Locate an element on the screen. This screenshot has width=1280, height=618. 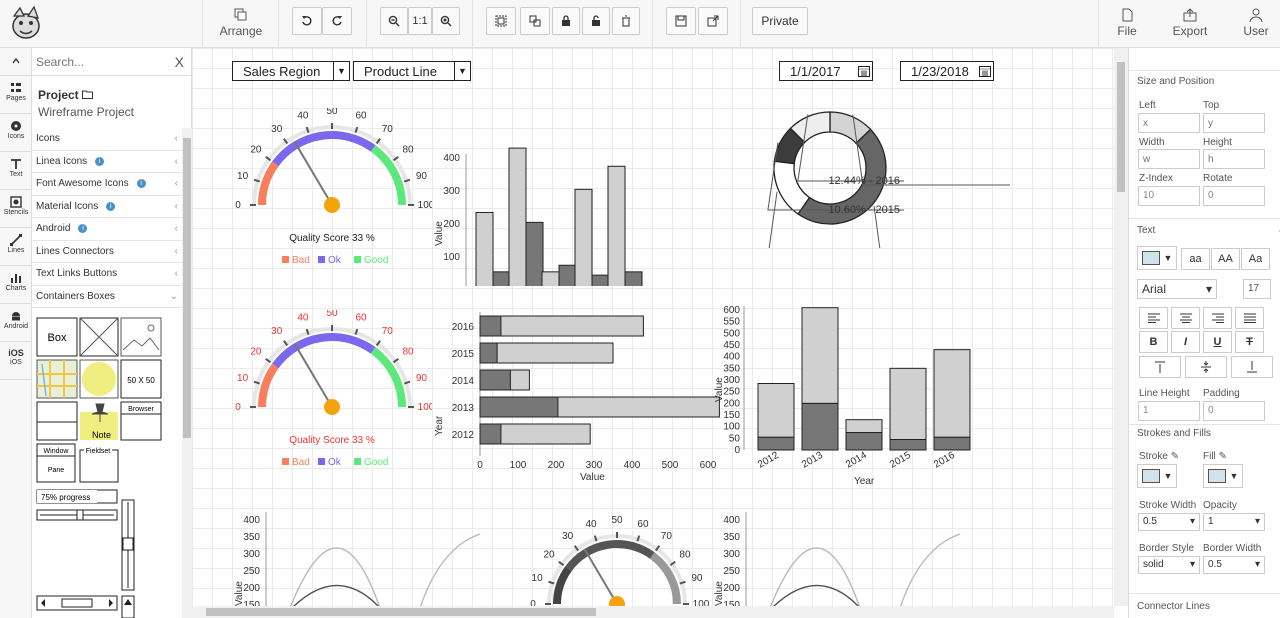
private-button: Private is located at coordinates (780, 21).